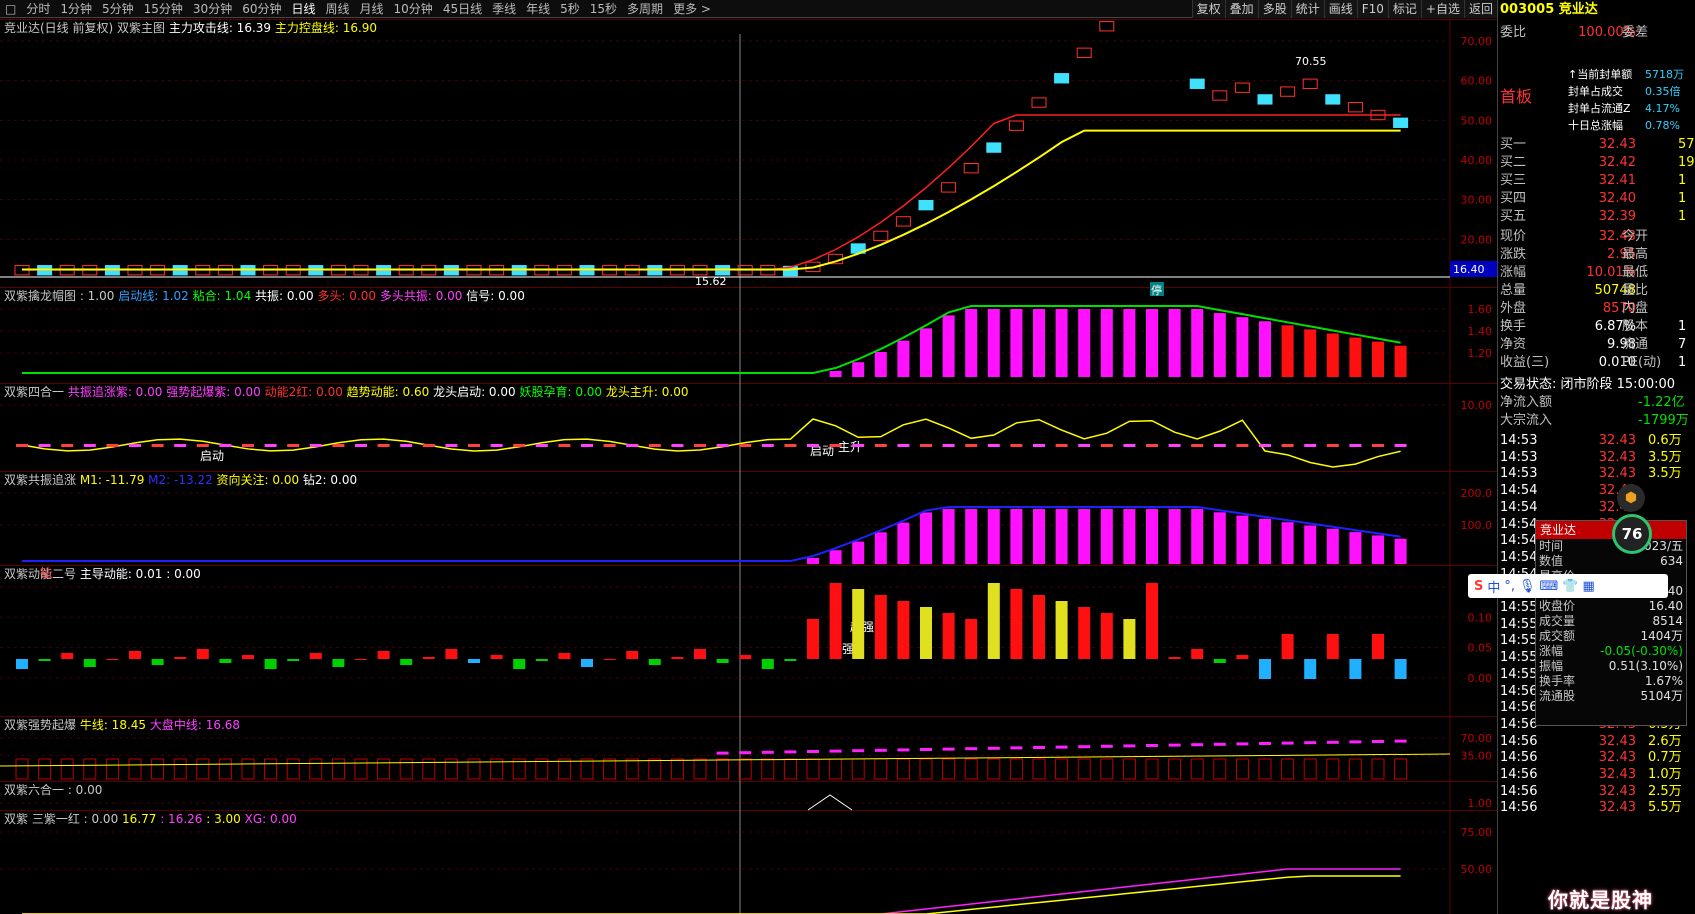 This screenshot has width=1695, height=914. I want to click on grid-icon: ▦, so click(1589, 586).